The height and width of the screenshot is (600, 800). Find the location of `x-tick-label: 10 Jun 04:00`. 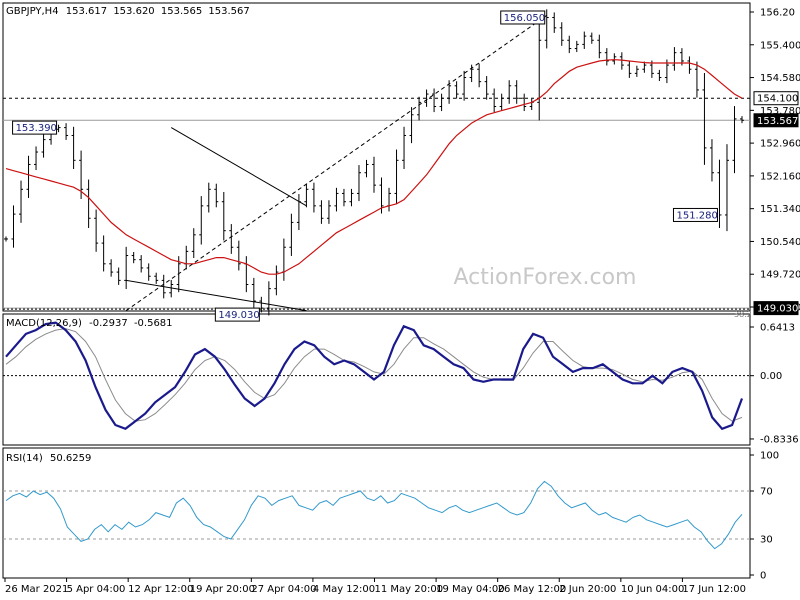

x-tick-label: 10 Jun 04:00 is located at coordinates (653, 589).